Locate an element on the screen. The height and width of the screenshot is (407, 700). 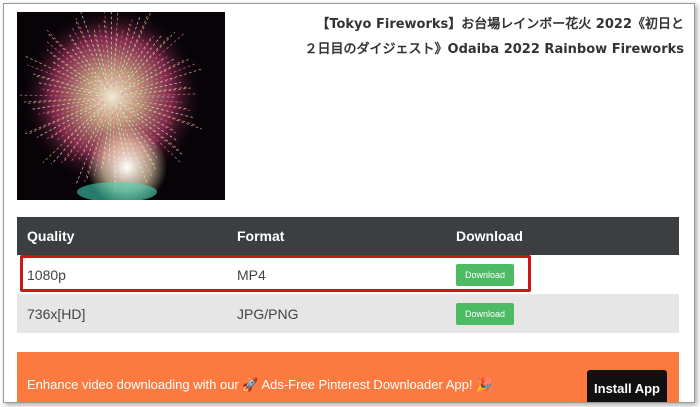
fireworks-image is located at coordinates (121, 106).